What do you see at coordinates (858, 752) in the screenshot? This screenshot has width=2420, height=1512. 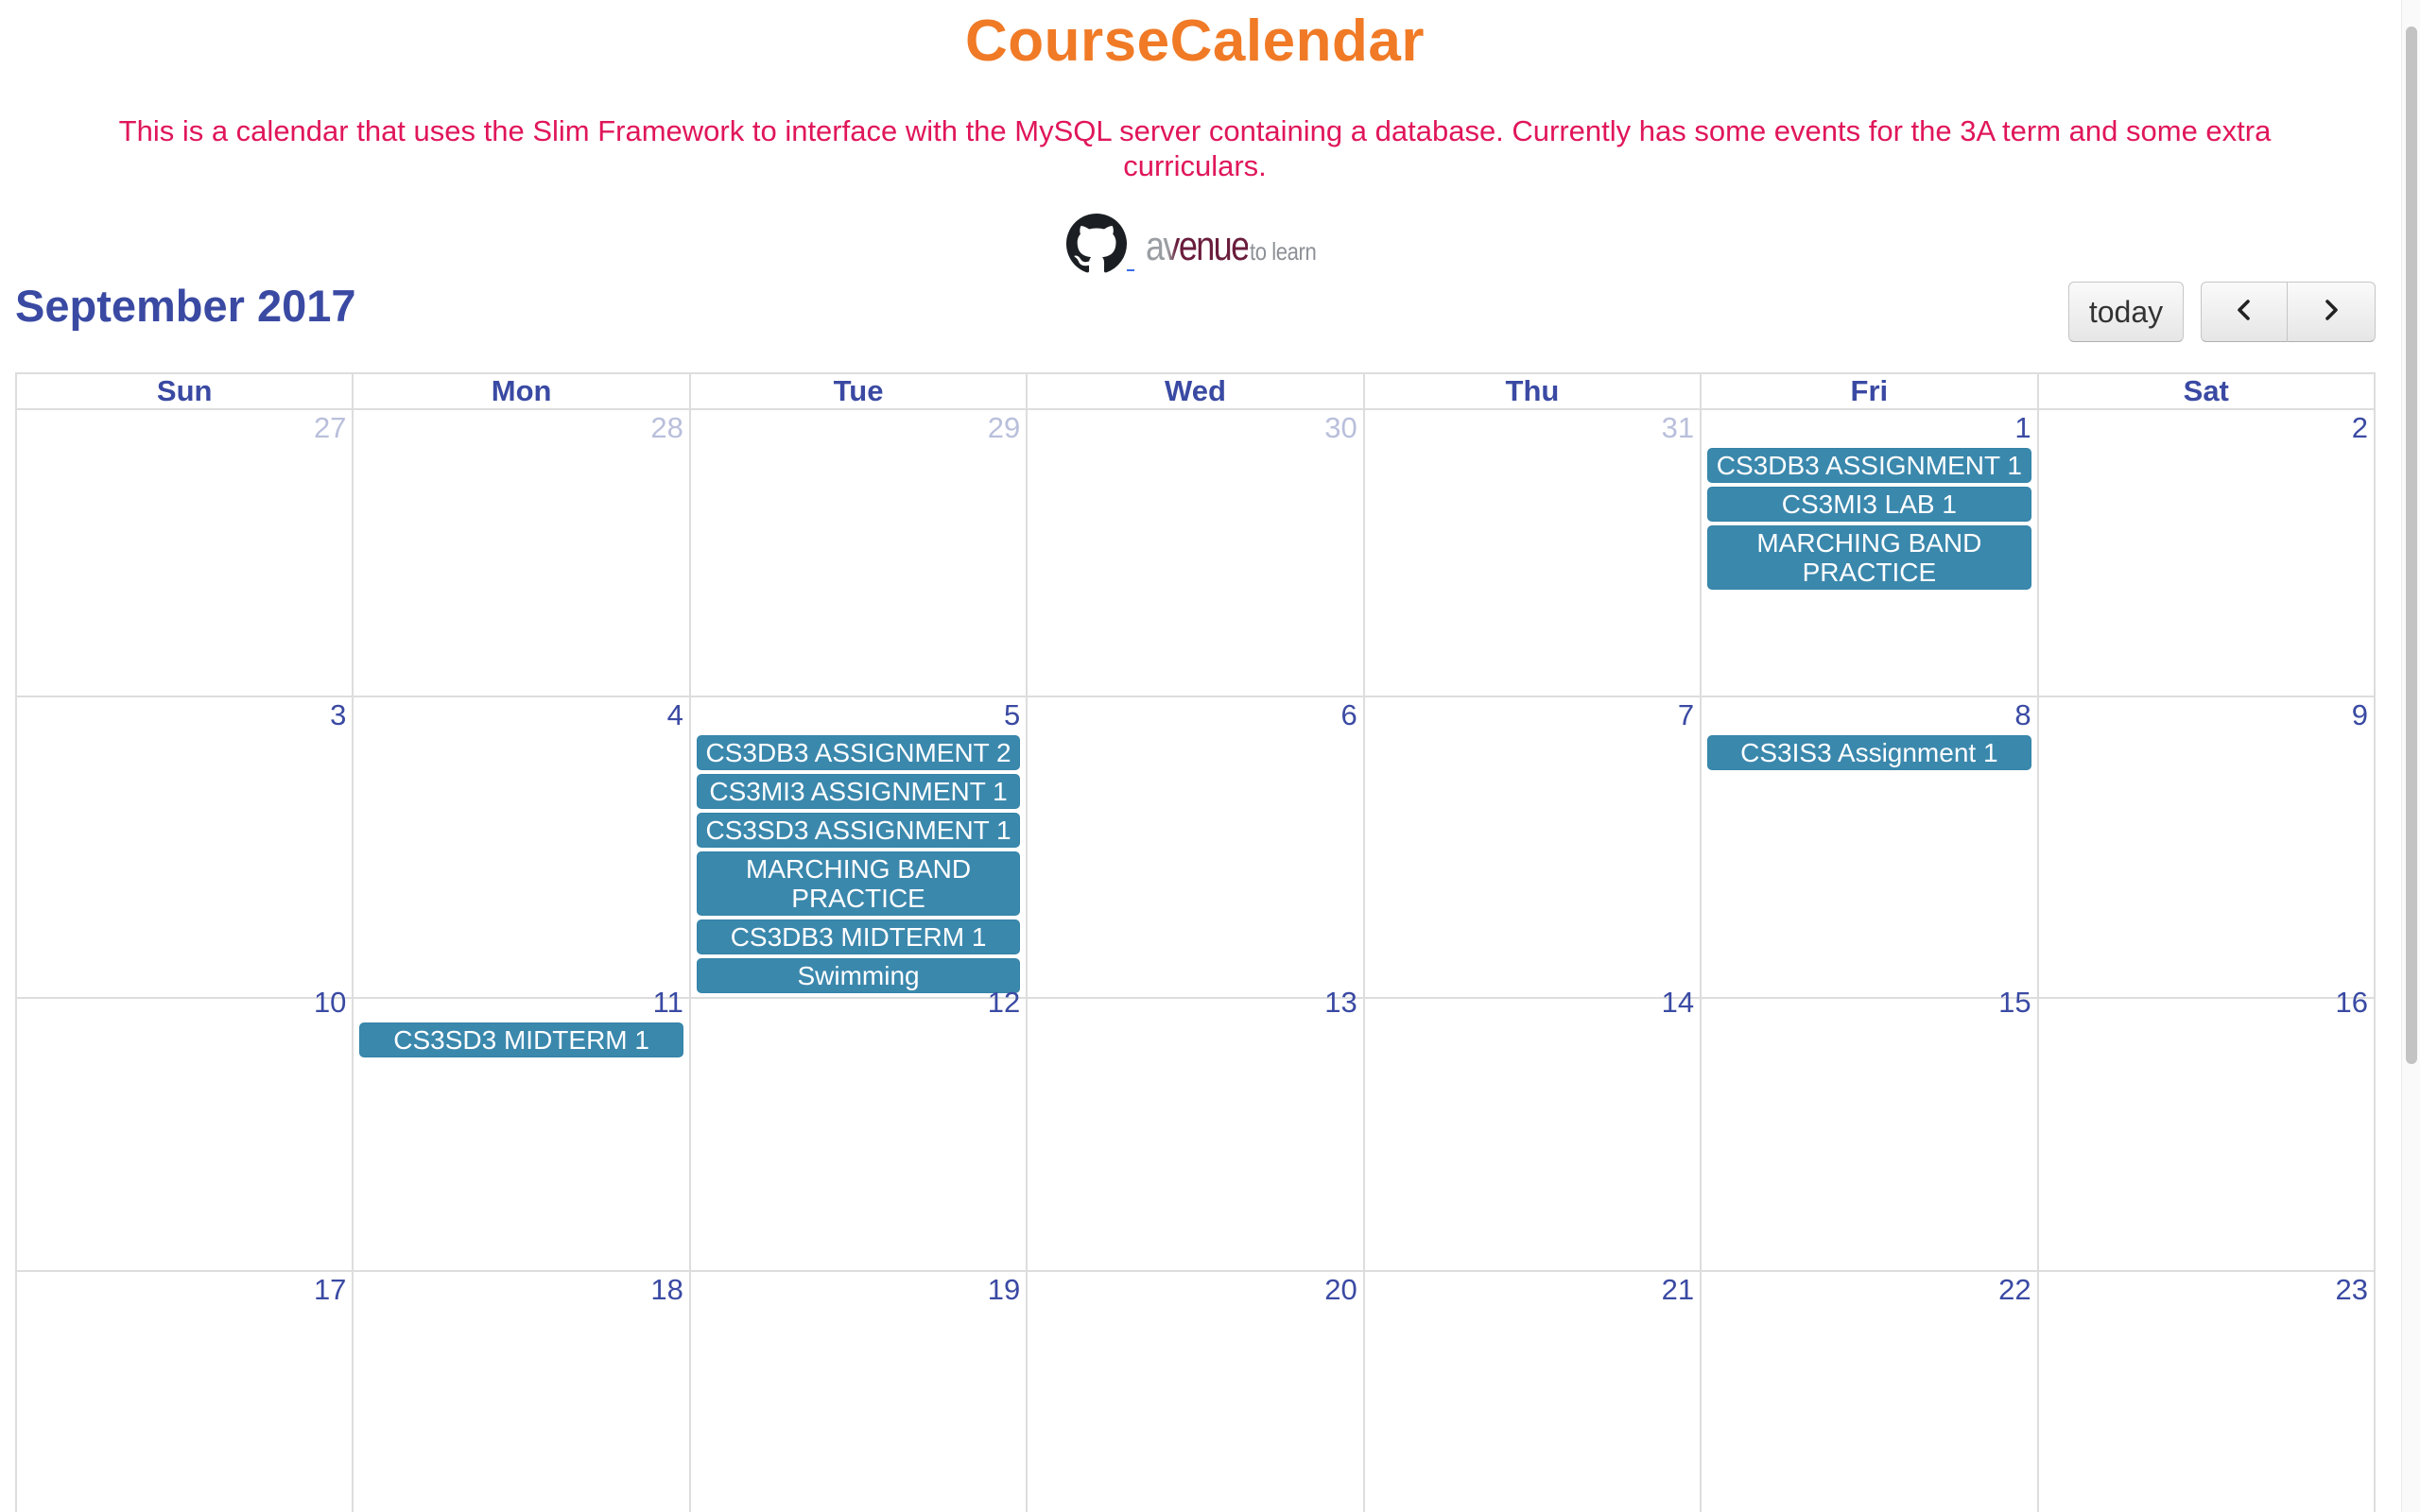 I see `calendar-event: CS3DB3 ASSIGNMENT 2` at bounding box center [858, 752].